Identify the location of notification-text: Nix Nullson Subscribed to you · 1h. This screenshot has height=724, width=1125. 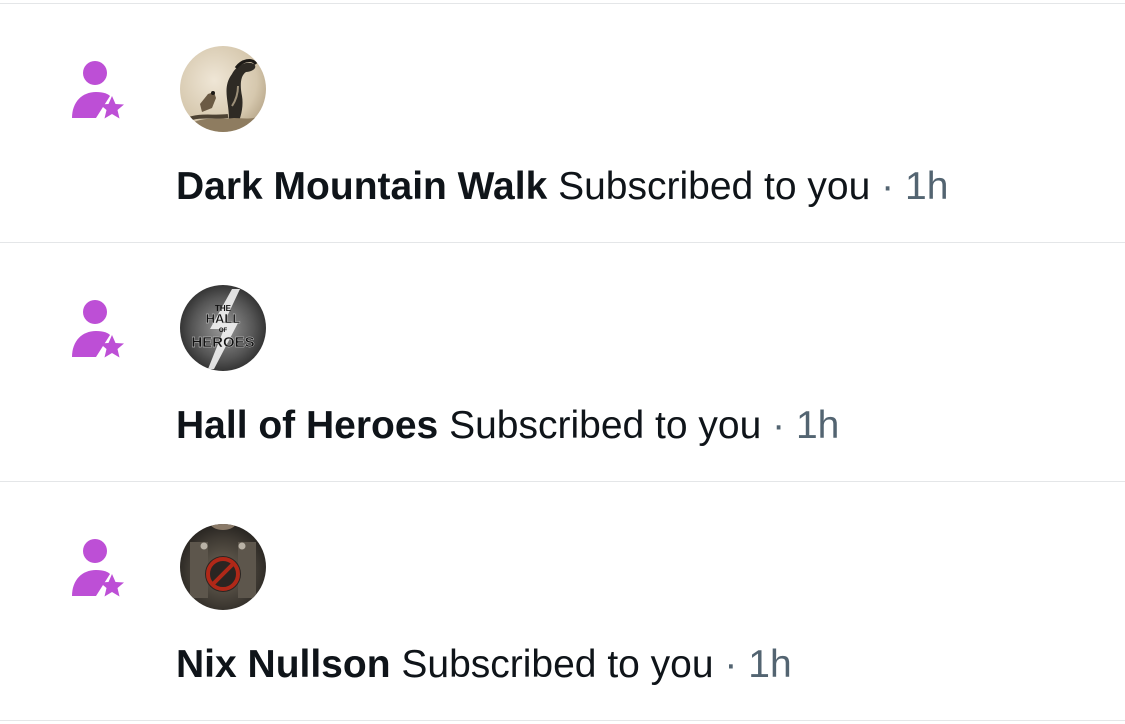
(484, 665).